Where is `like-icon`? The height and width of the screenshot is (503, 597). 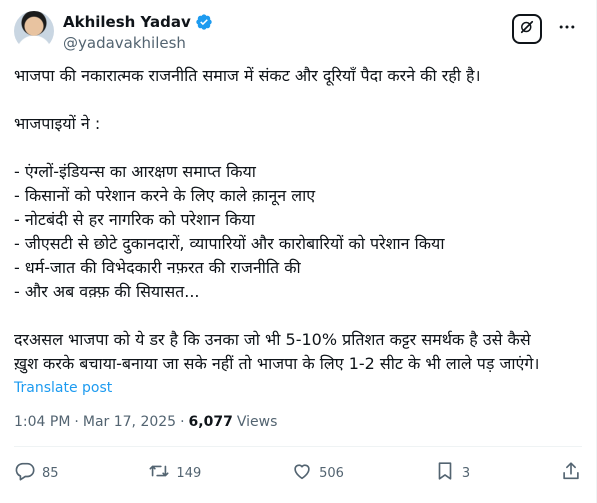
like-icon is located at coordinates (302, 473).